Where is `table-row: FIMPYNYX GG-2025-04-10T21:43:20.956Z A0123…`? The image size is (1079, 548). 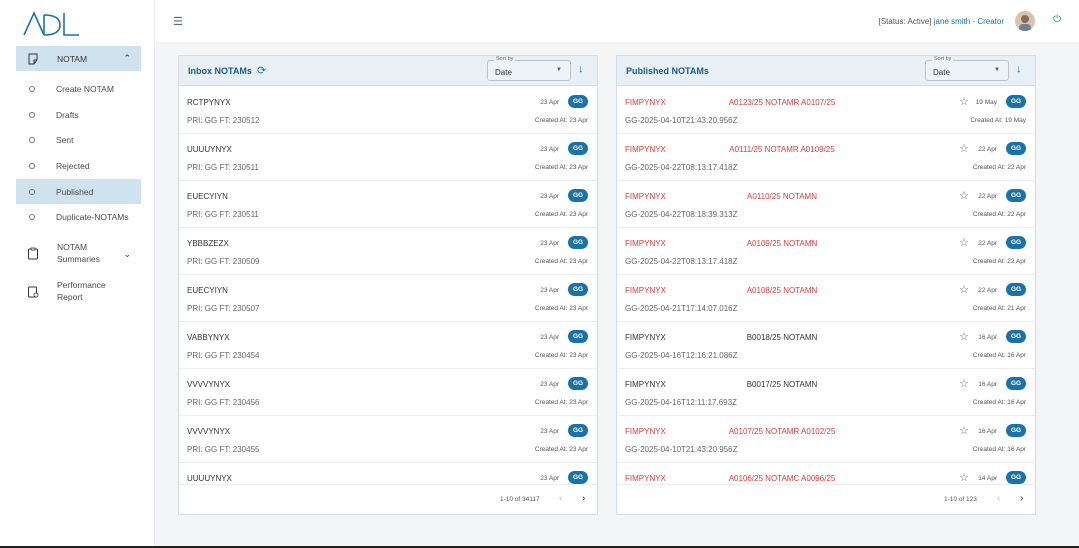
table-row: FIMPYNYX GG-2025-04-10T21:43:20.956Z A0123… is located at coordinates (826, 110).